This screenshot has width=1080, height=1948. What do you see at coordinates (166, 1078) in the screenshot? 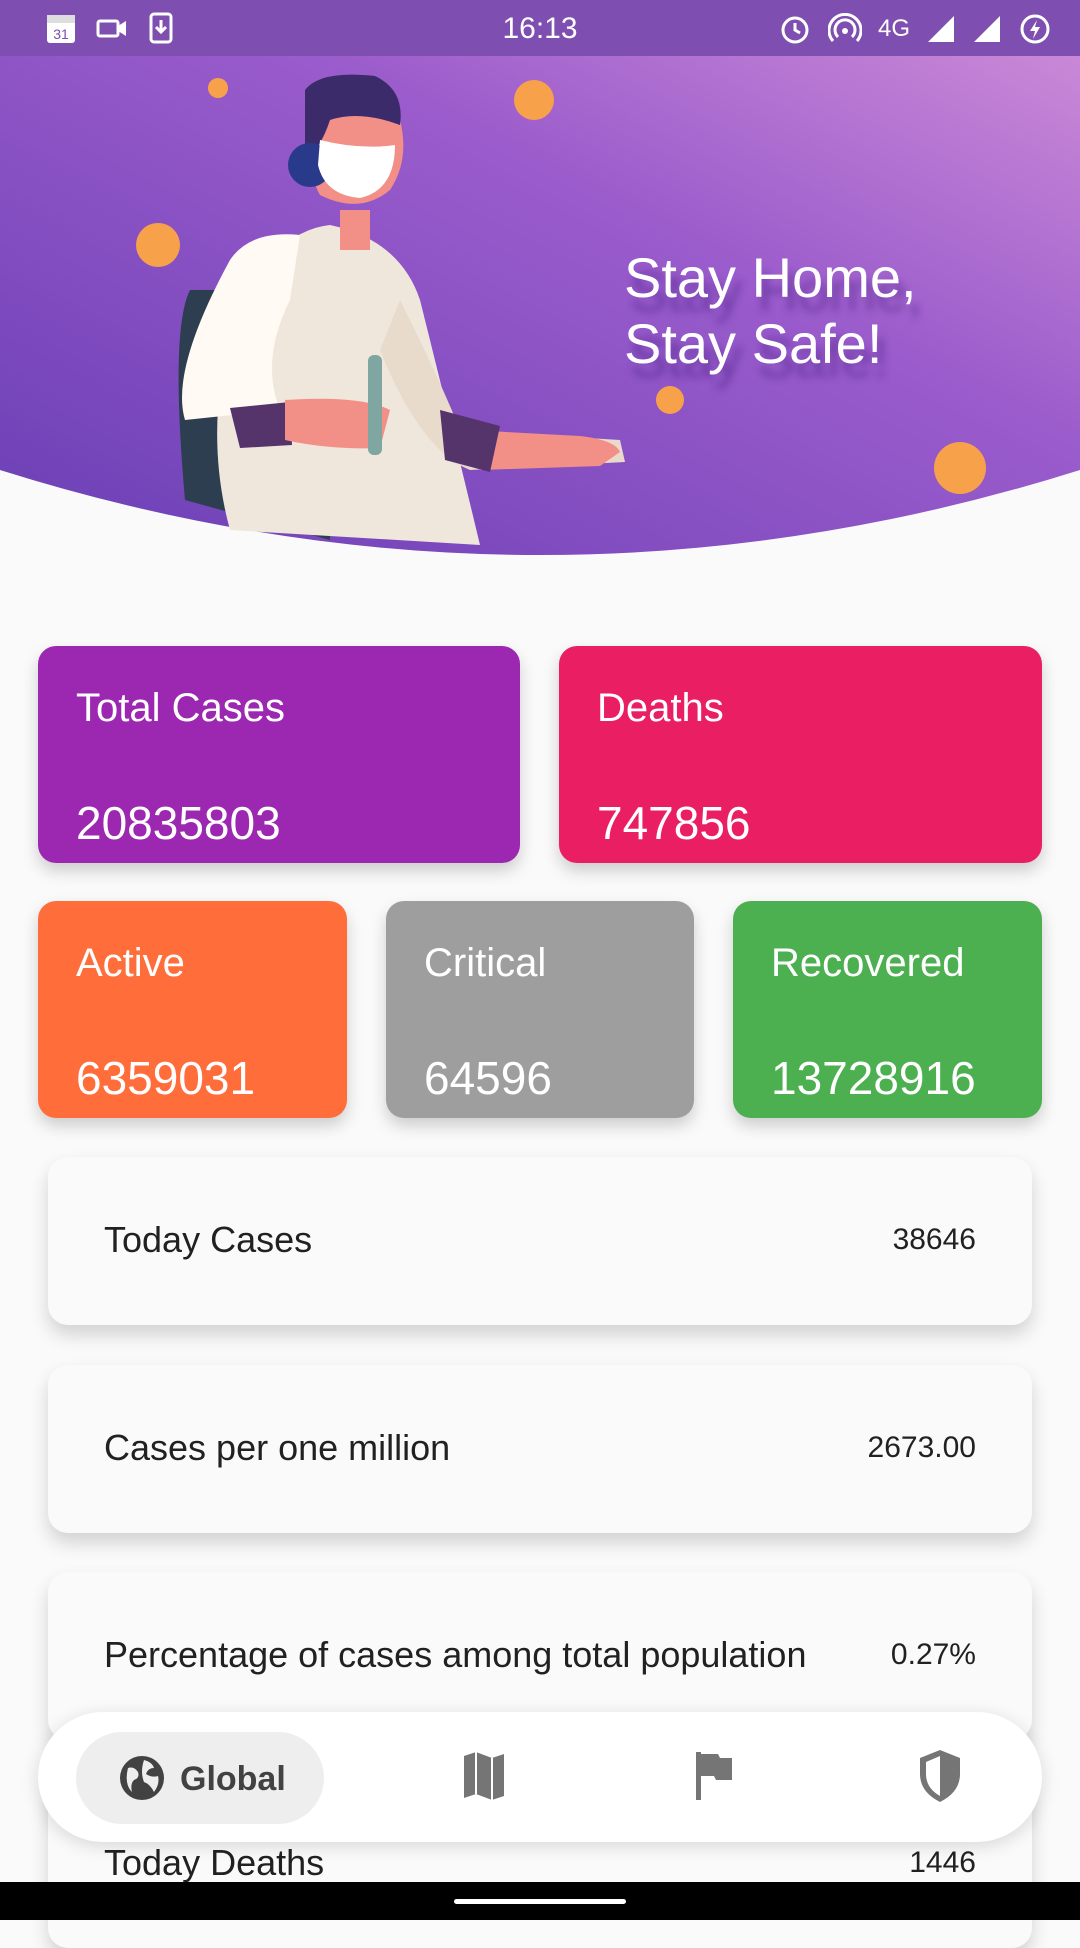
I see `active-value: 6359031` at bounding box center [166, 1078].